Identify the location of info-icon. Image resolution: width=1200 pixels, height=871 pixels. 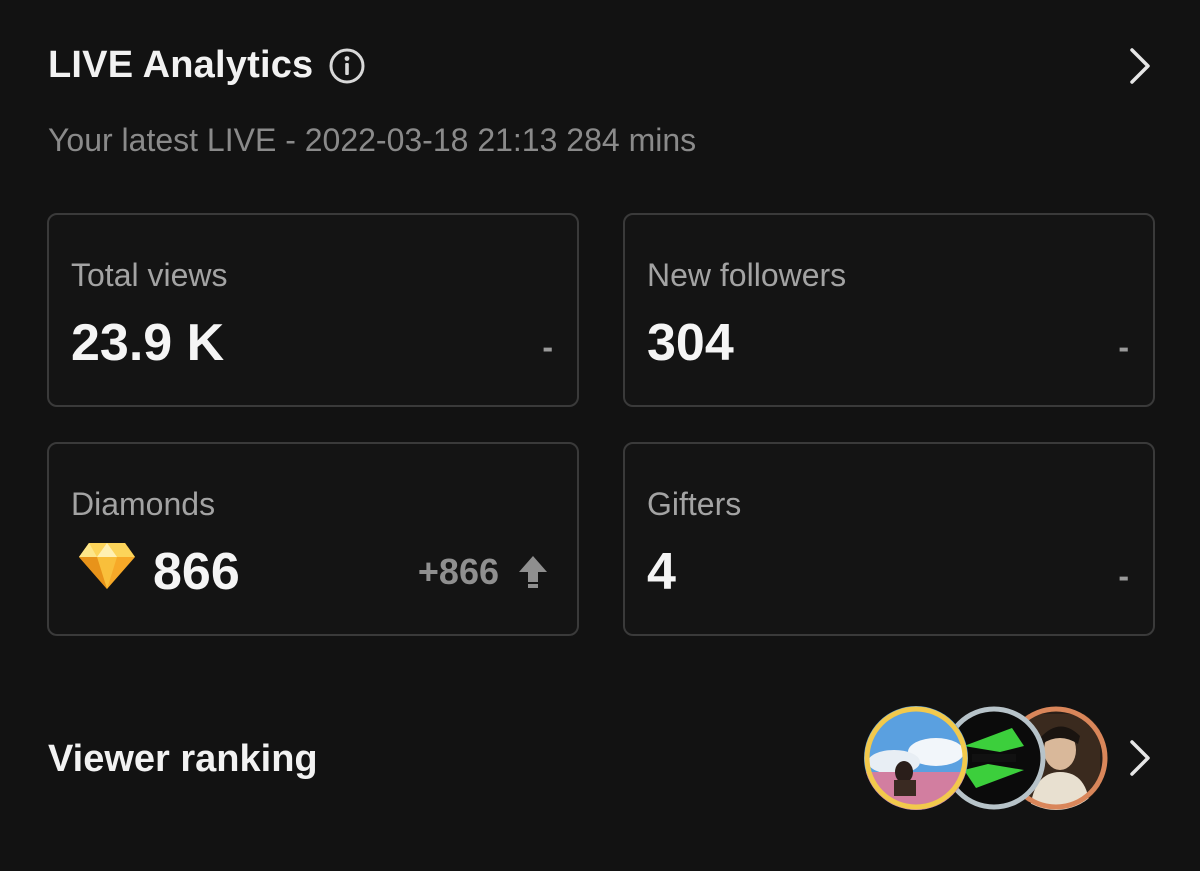
(347, 66).